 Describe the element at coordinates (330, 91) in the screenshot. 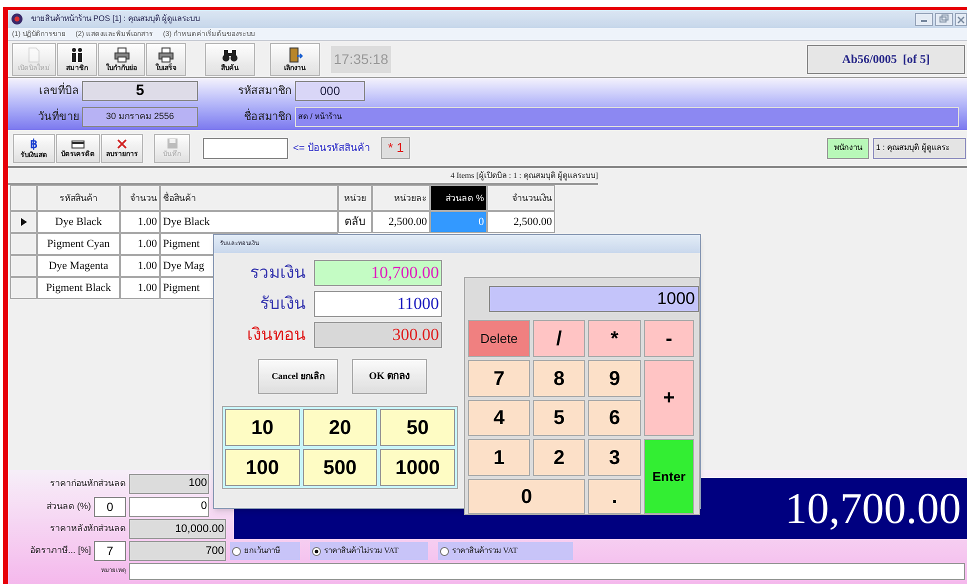

I see `member-code-field: 000` at that location.